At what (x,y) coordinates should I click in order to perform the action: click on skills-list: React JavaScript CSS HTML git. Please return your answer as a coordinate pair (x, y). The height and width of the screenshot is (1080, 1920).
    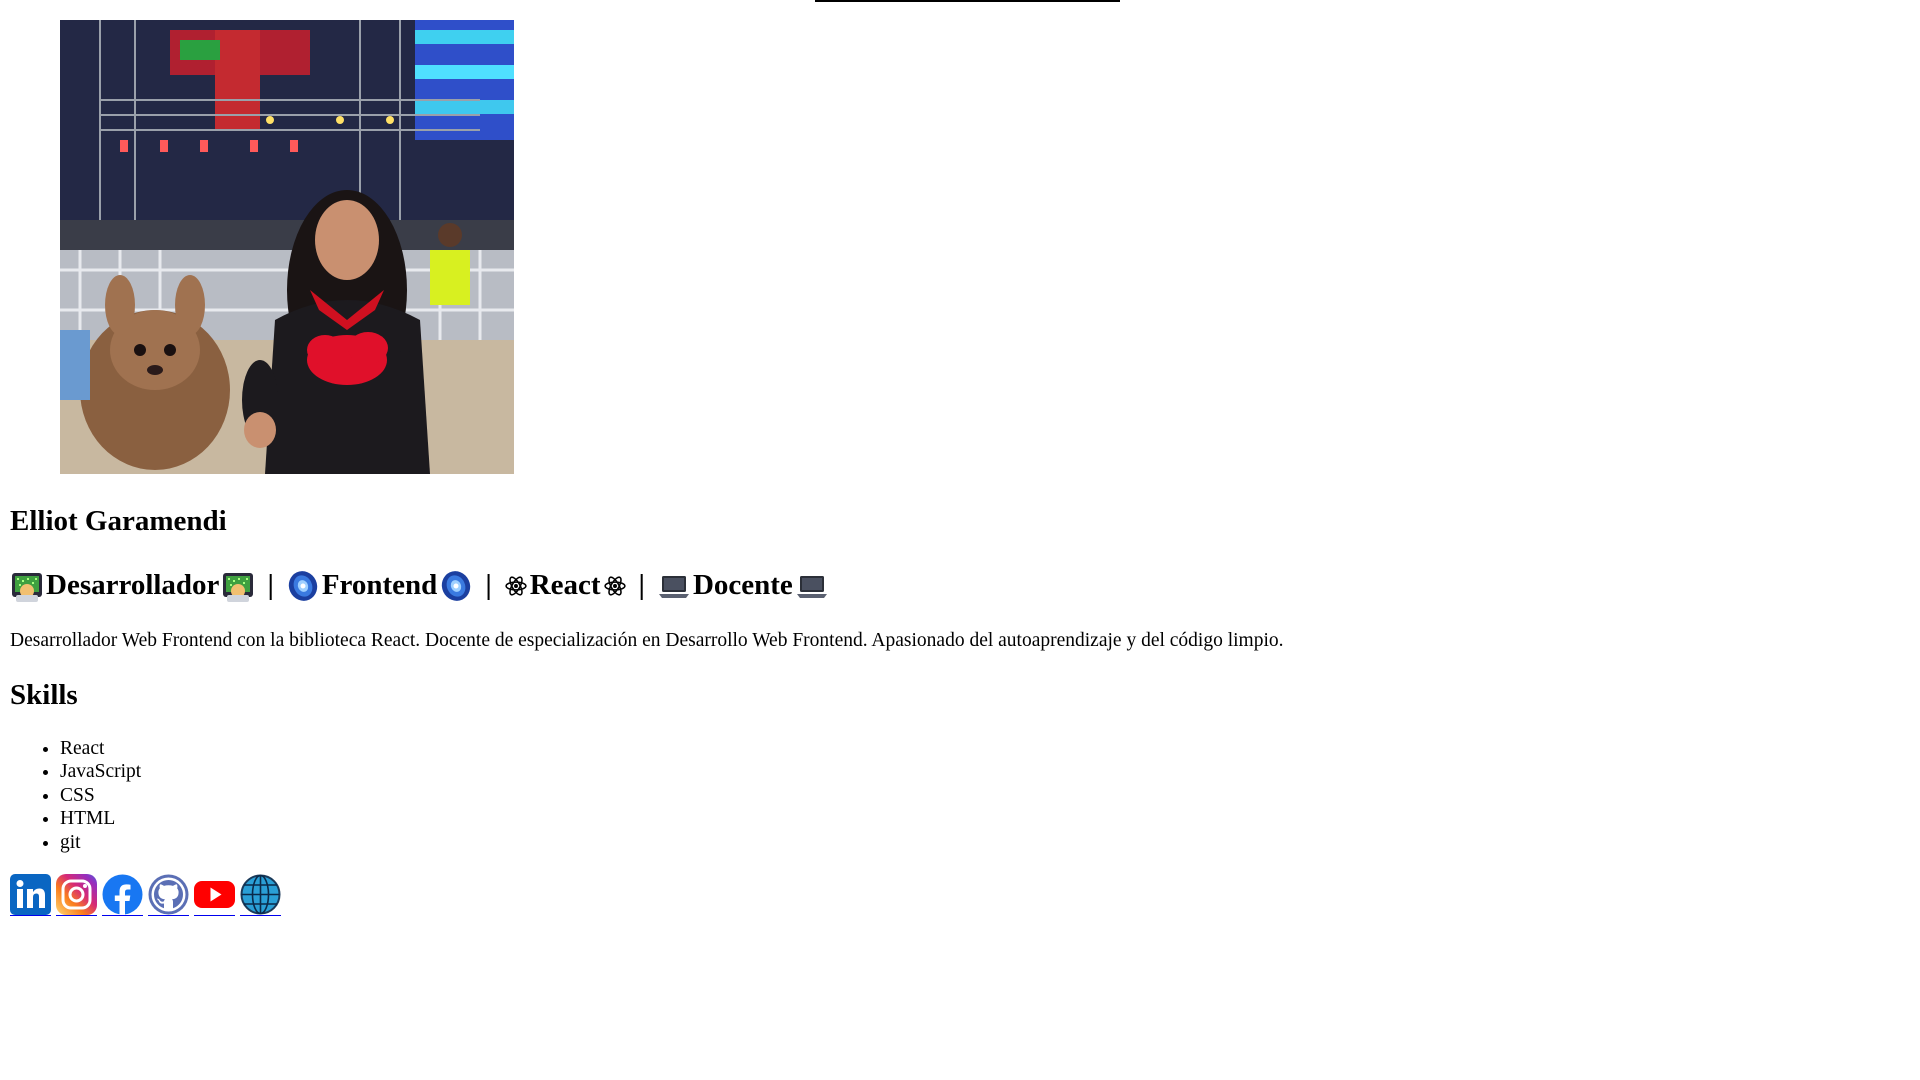
    Looking at the image, I should click on (960, 796).